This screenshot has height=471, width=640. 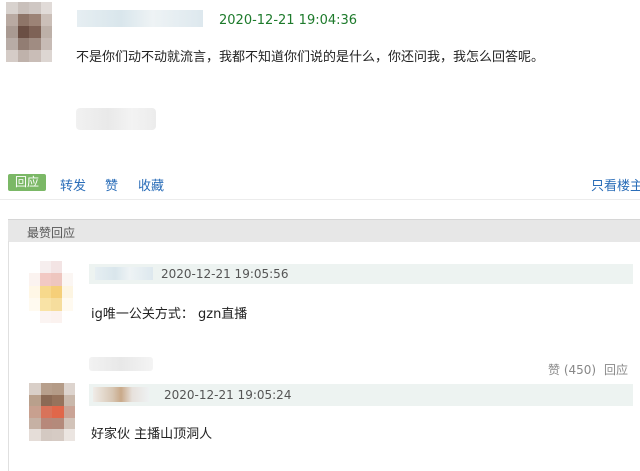 I want to click on reply-button: 回应, so click(x=27, y=182).